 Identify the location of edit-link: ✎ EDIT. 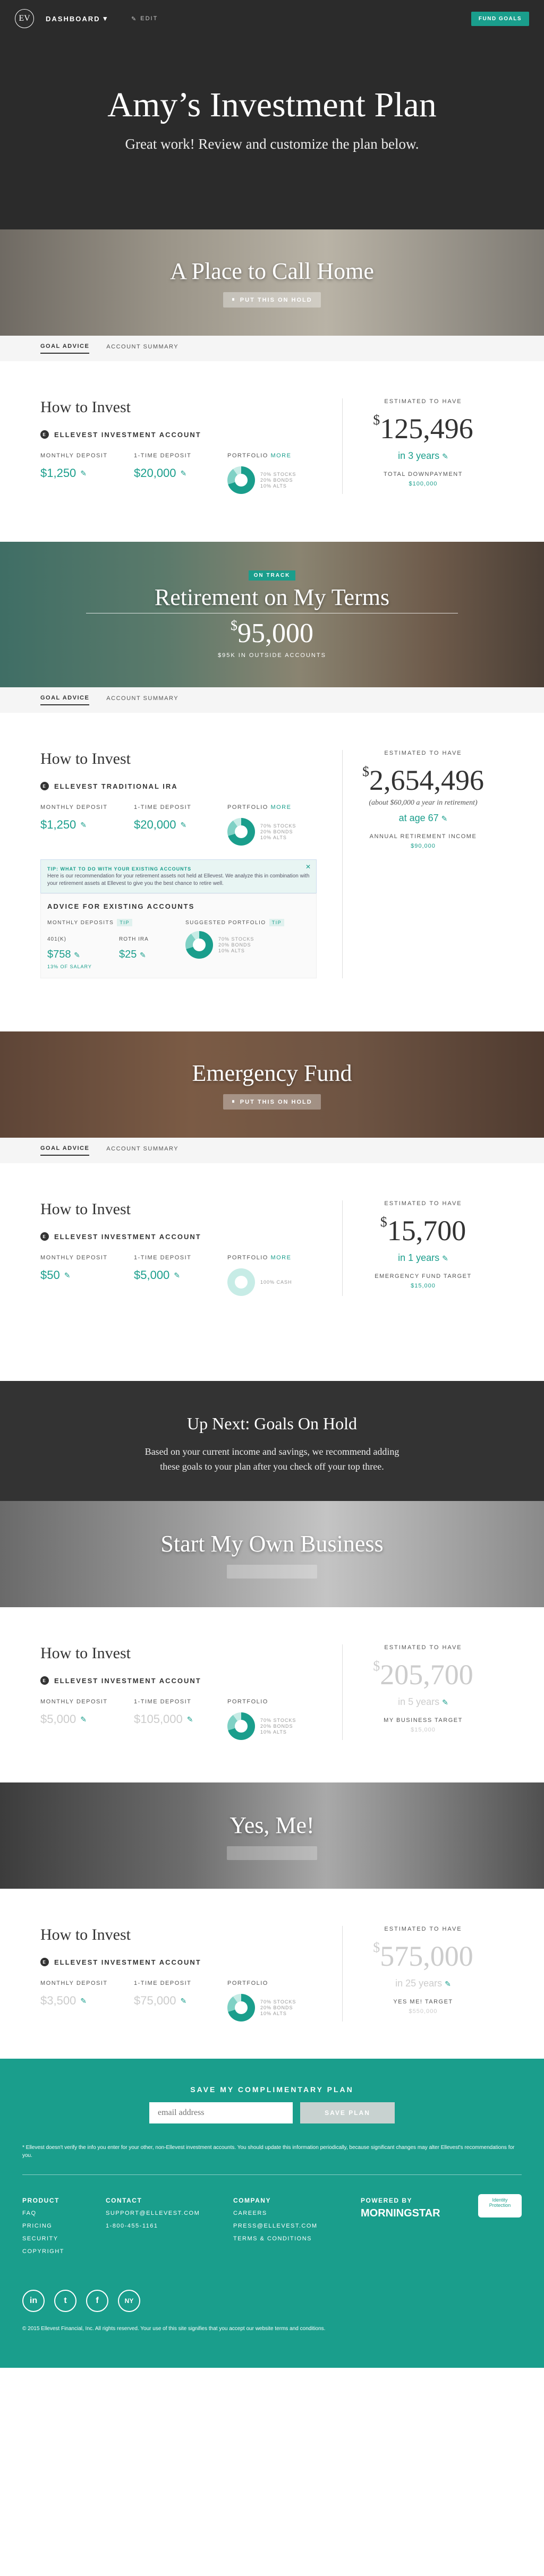
(144, 19).